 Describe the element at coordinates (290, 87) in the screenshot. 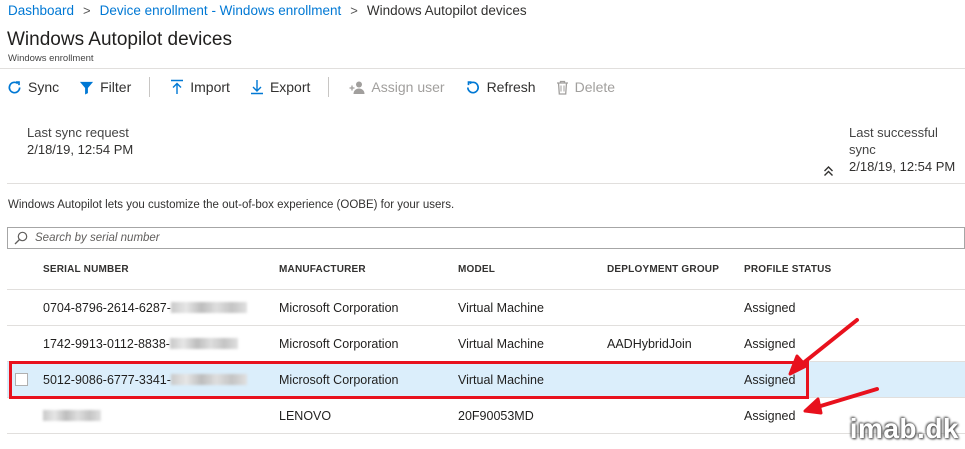

I see `export-label: Export` at that location.